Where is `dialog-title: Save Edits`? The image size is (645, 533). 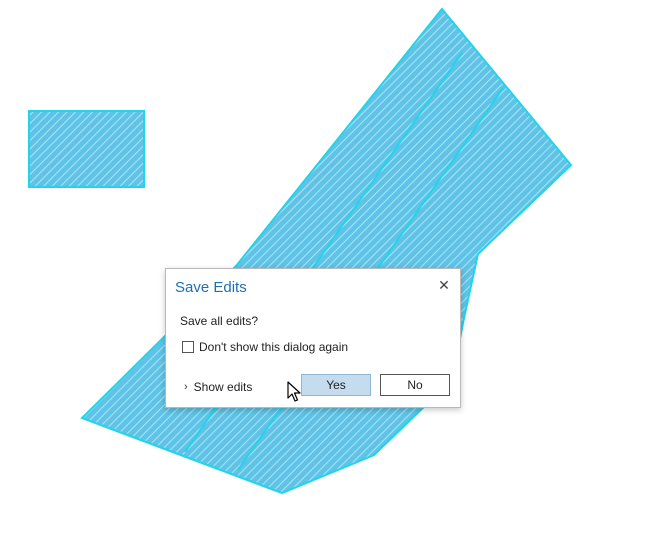
dialog-title: Save Edits is located at coordinates (211, 287).